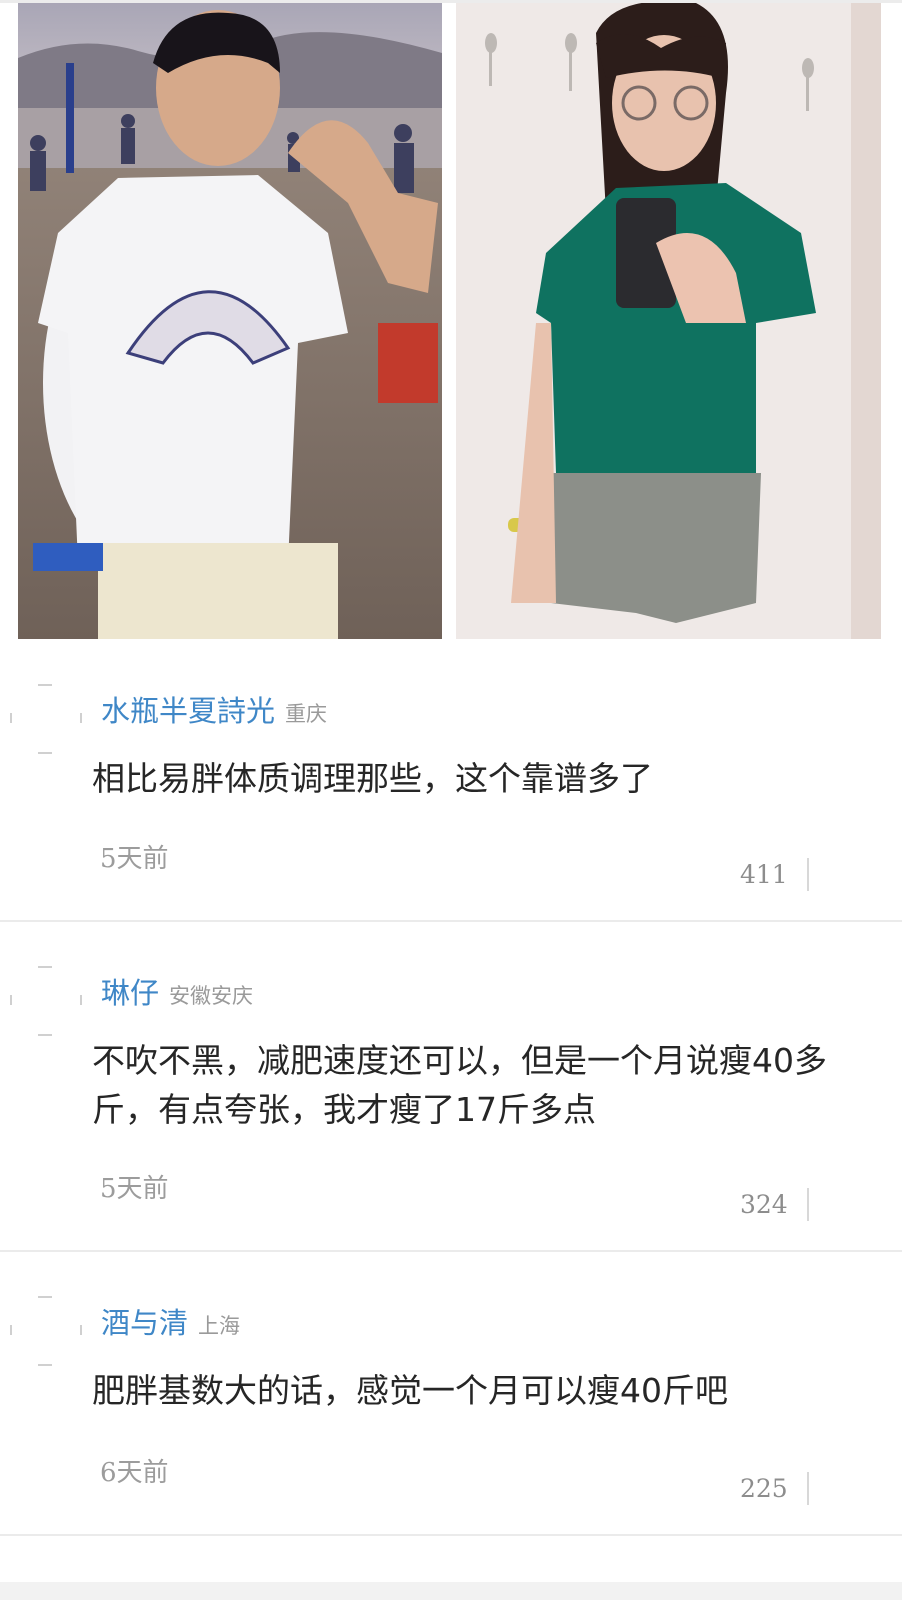 The width and height of the screenshot is (902, 1600). I want to click on comment-author-row: 酒与清 上海, so click(170, 1321).